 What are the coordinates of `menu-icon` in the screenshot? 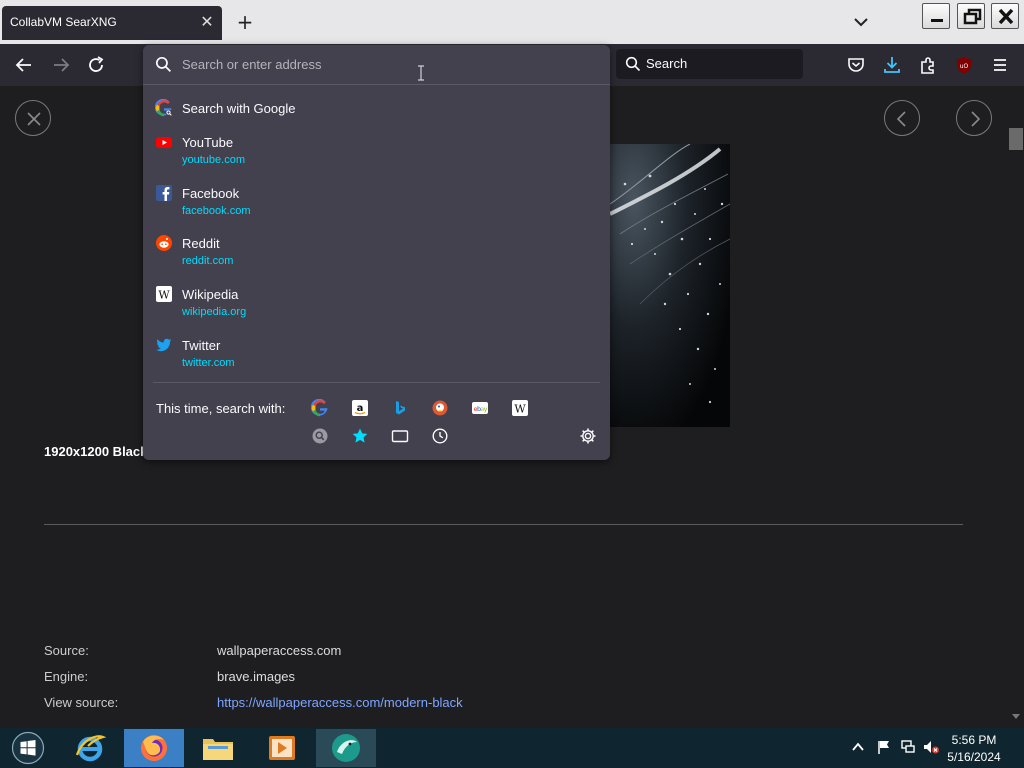 It's located at (1000, 65).